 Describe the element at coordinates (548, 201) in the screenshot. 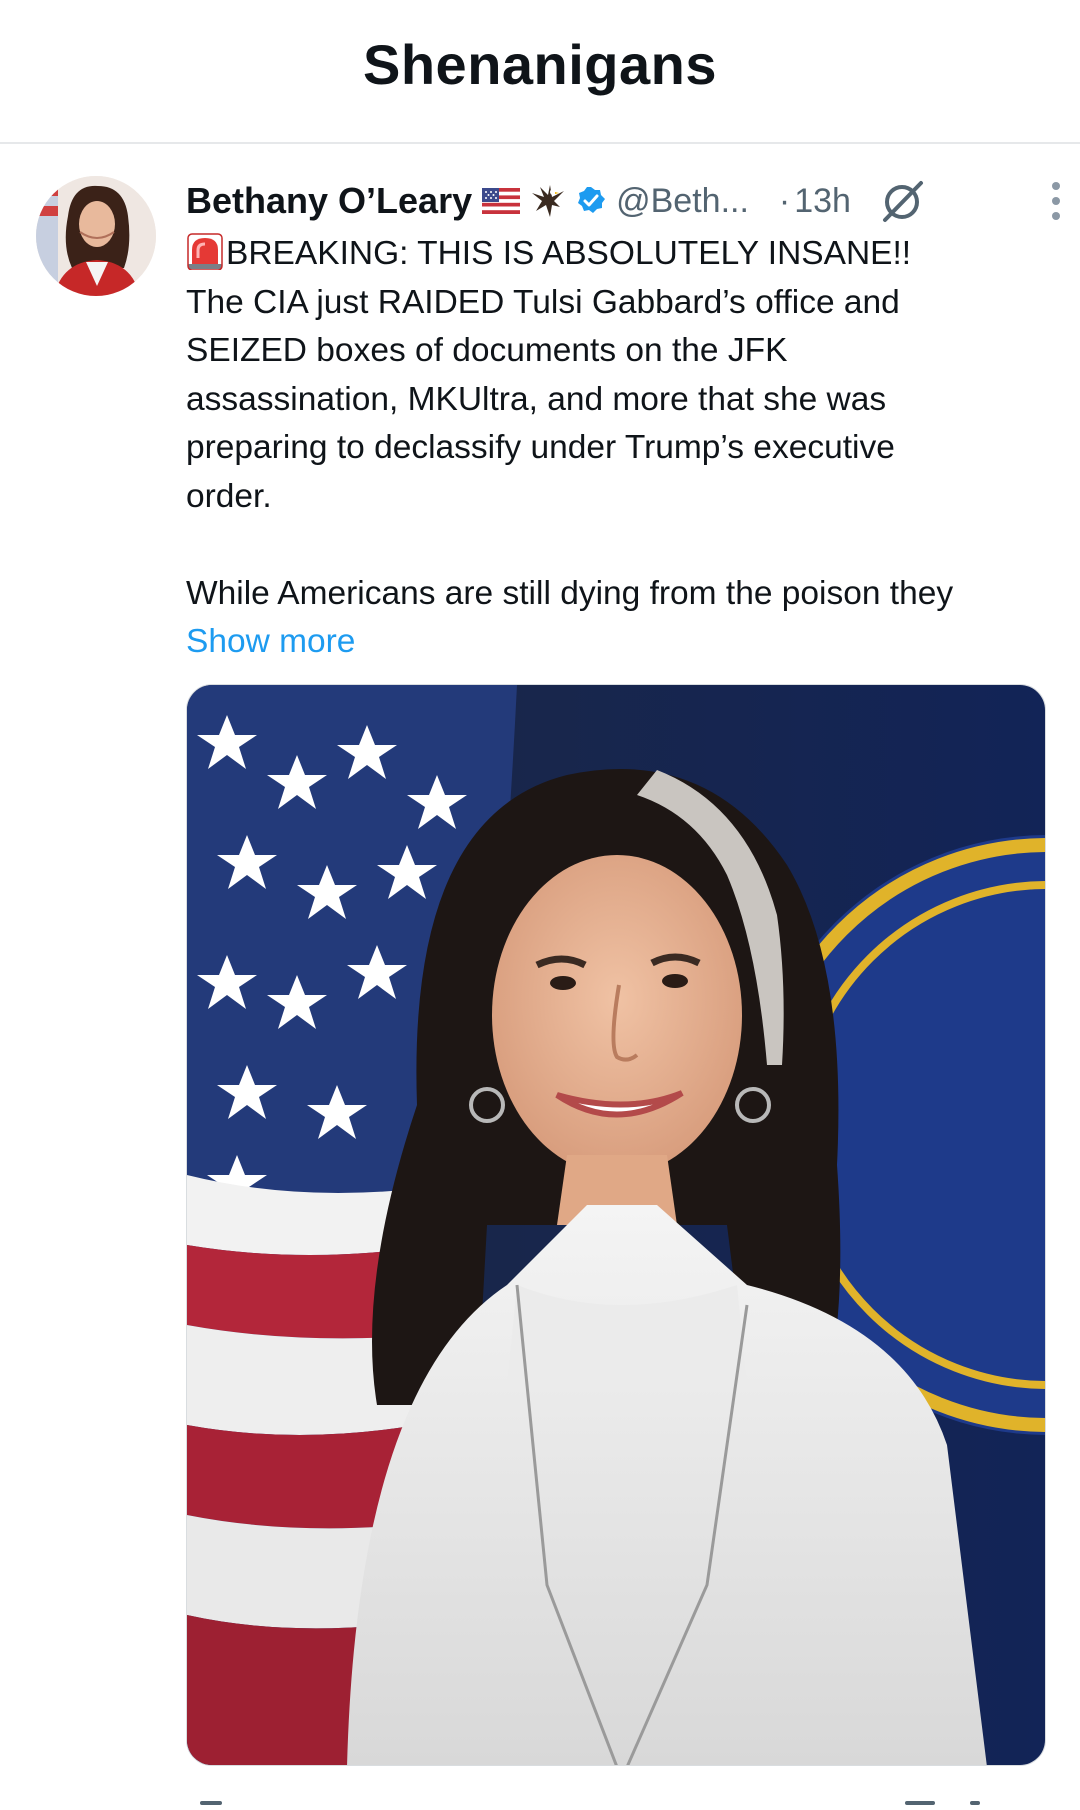

I see `eagle-icon` at that location.